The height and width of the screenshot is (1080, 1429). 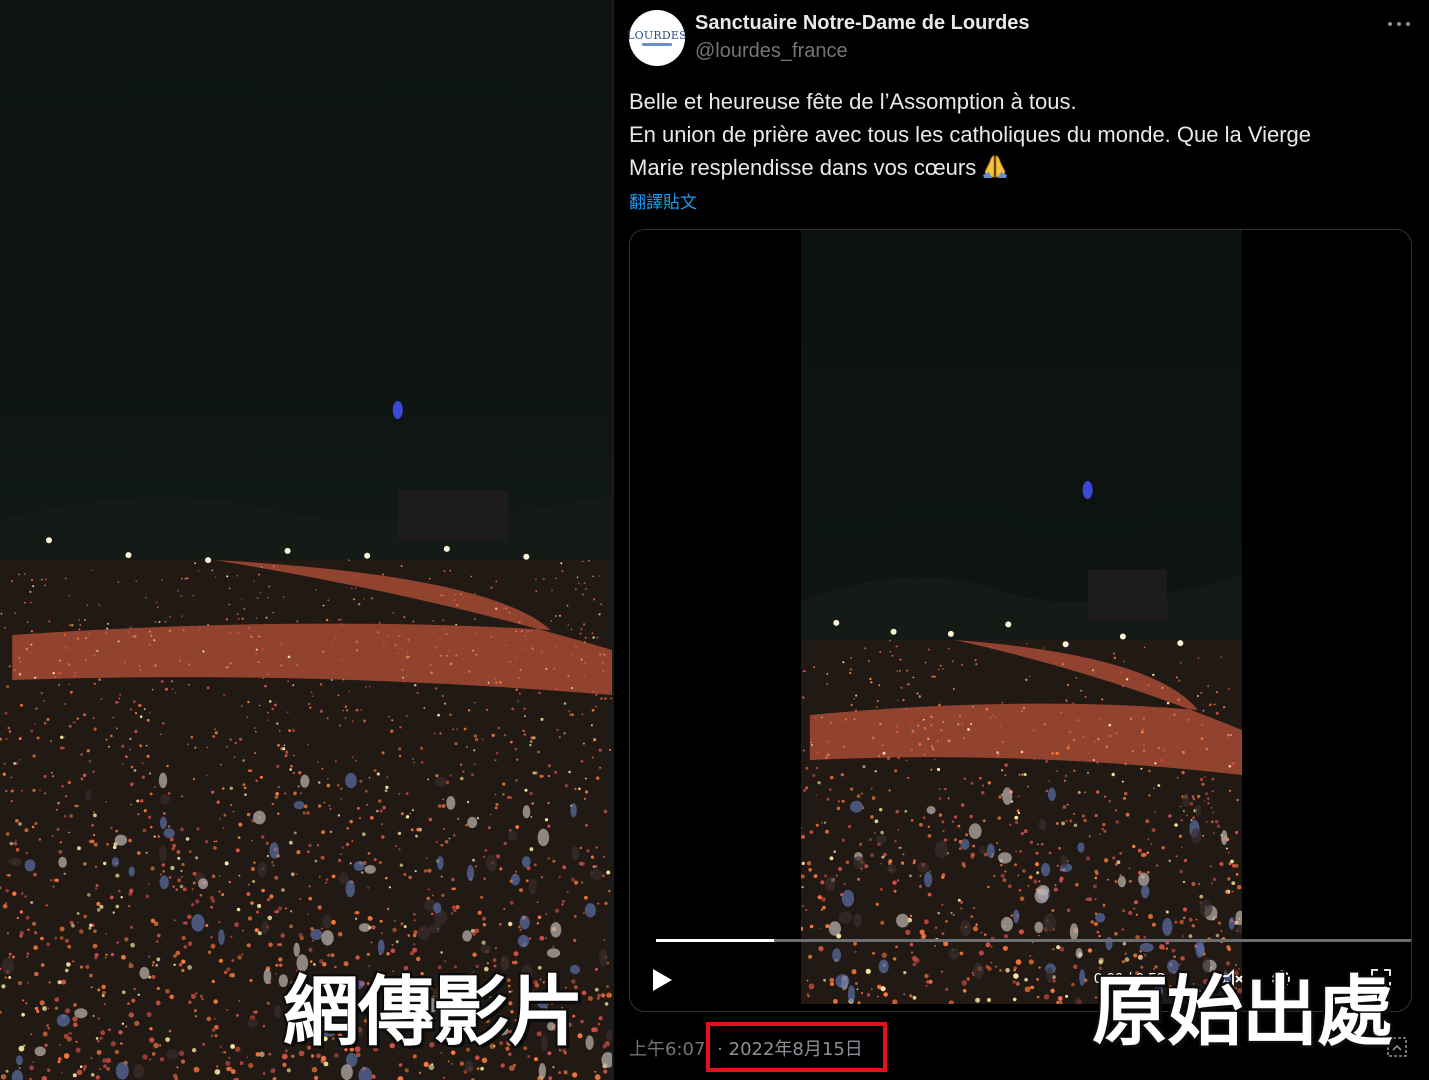 I want to click on street-lamp, so click(x=128, y=555).